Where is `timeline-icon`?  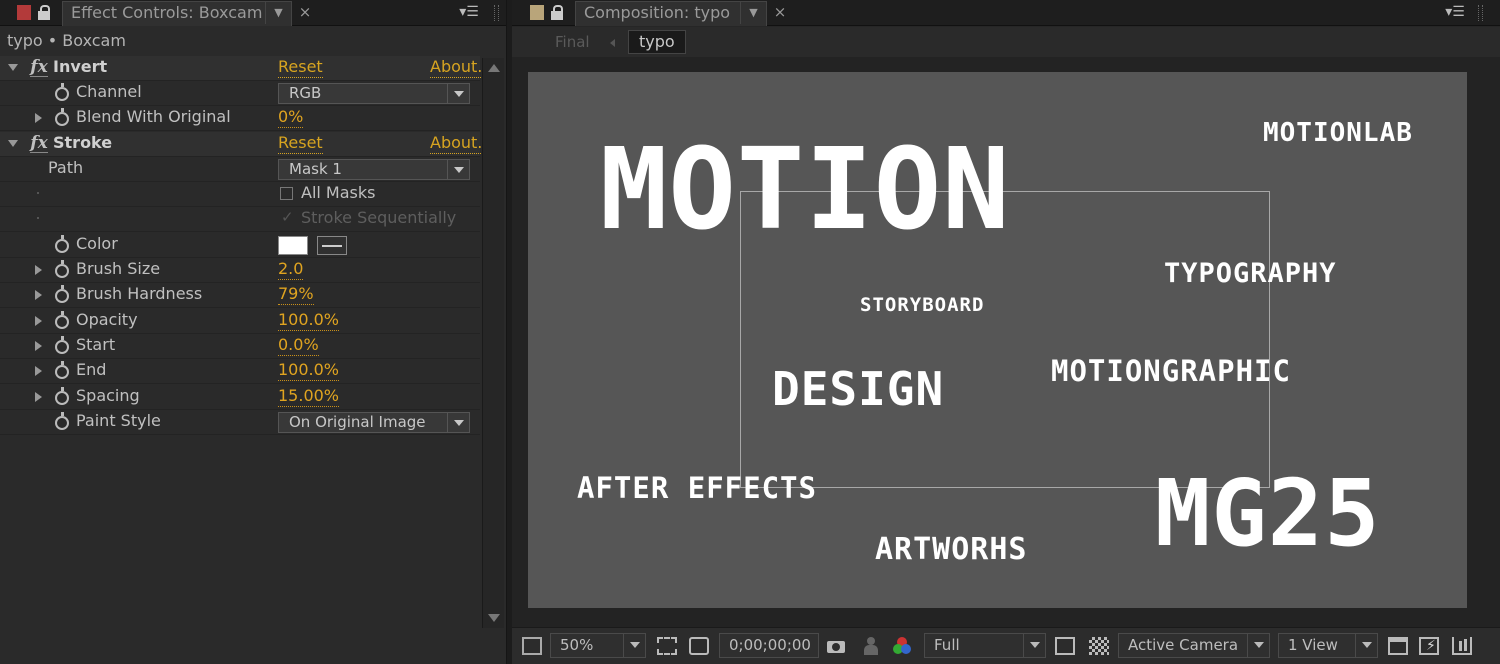
timeline-icon is located at coordinates (1462, 646).